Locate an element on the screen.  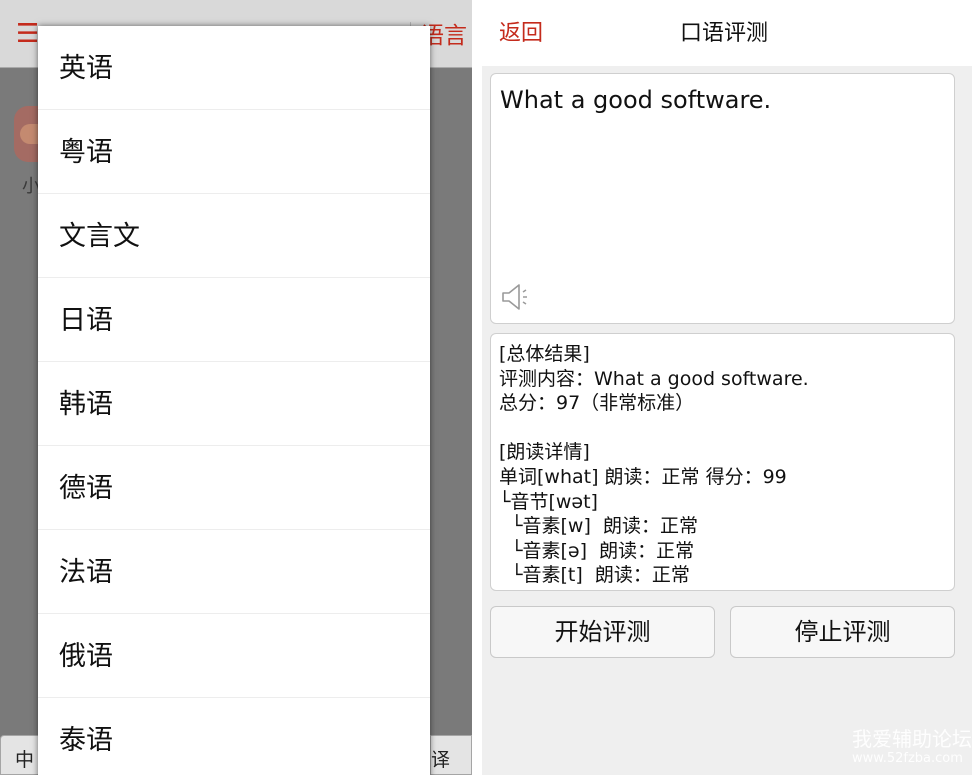
translate-button-label: 译 is located at coordinates (441, 760).